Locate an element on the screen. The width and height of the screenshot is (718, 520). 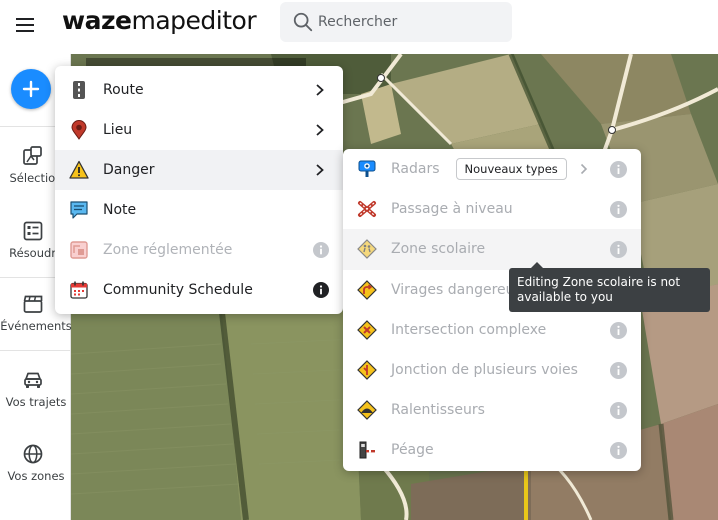
checklist-icon is located at coordinates (33, 231).